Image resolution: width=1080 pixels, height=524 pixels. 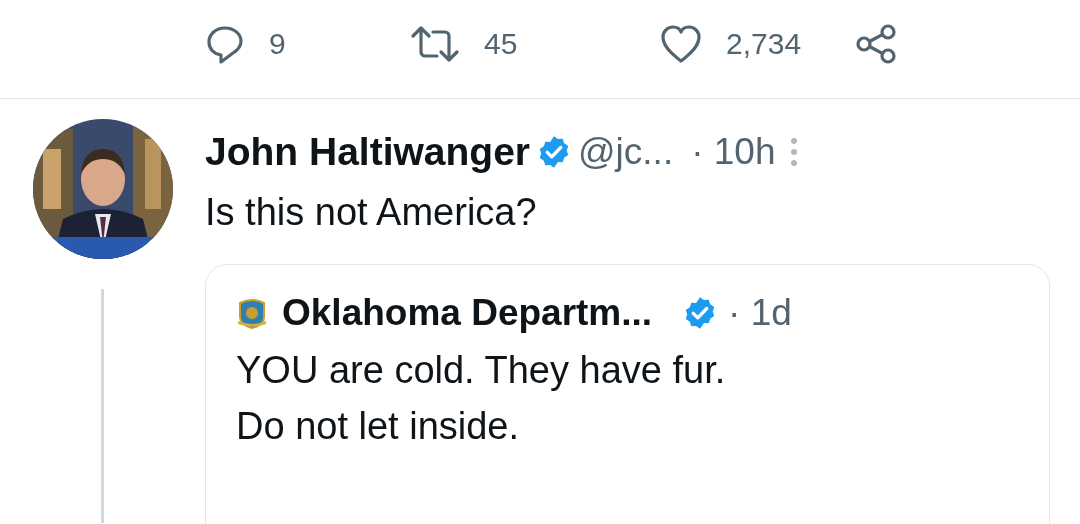 I want to click on quoted-tweet-text: Do not let inside., so click(x=378, y=426).